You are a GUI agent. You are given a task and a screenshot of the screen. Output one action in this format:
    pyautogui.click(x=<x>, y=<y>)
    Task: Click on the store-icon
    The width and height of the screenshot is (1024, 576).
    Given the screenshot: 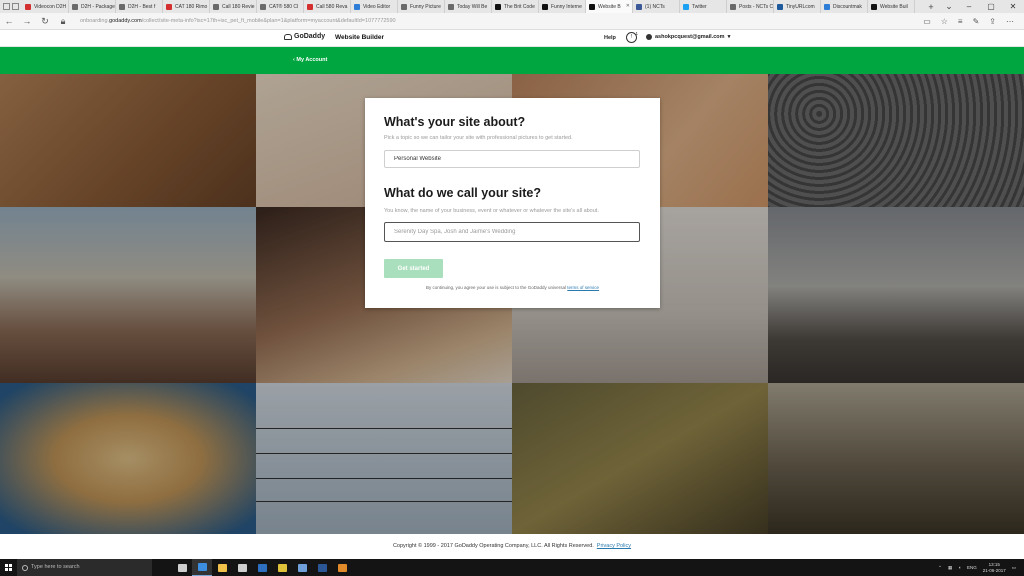 What is the action you would take?
    pyautogui.click(x=242, y=567)
    